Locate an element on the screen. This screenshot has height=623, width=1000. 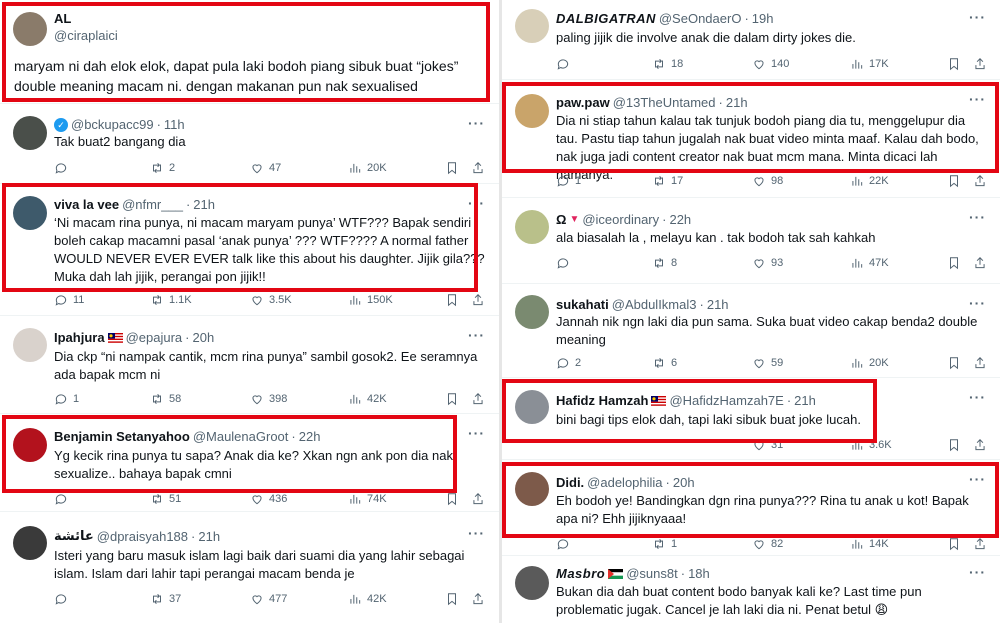
reply-button: 2 is located at coordinates (568, 363).